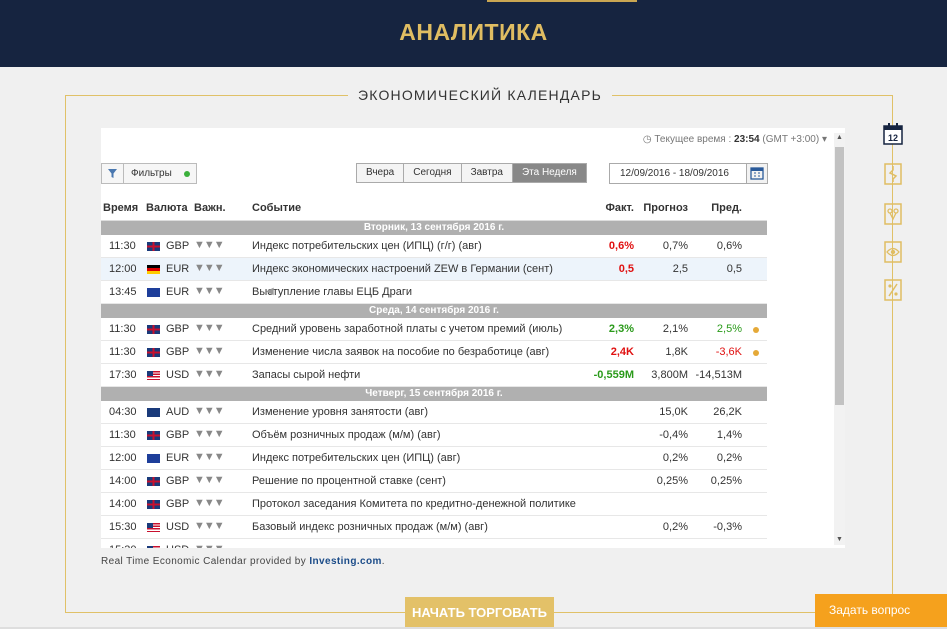 The image size is (947, 629). I want to click on event-name: Выступление главы ЕЦБ Драги, so click(332, 292).